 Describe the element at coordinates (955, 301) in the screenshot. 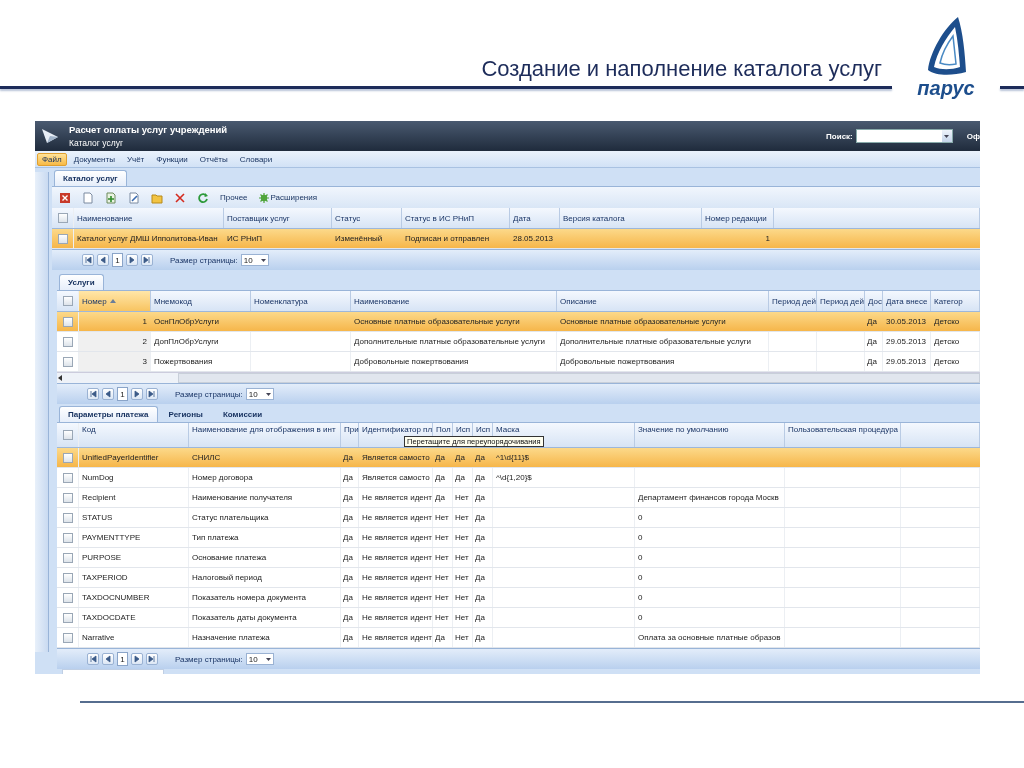

I see `column-header: Категор` at that location.